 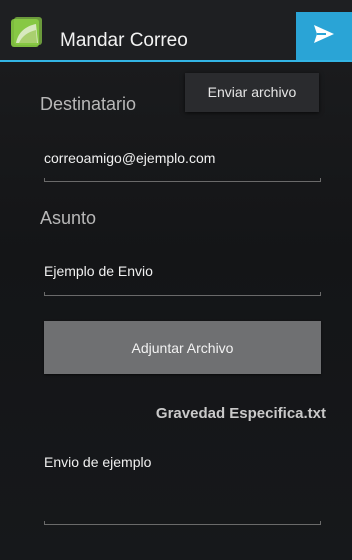 What do you see at coordinates (88, 104) in the screenshot?
I see `recipient-label: Destinatario` at bounding box center [88, 104].